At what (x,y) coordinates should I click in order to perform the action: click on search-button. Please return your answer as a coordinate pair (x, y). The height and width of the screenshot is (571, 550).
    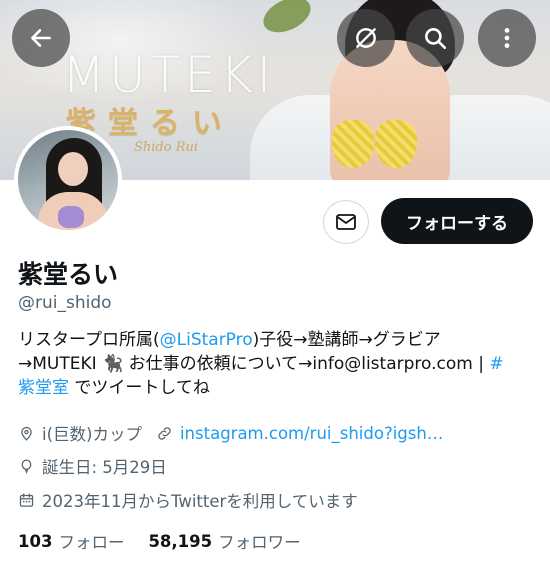
    Looking at the image, I should click on (435, 38).